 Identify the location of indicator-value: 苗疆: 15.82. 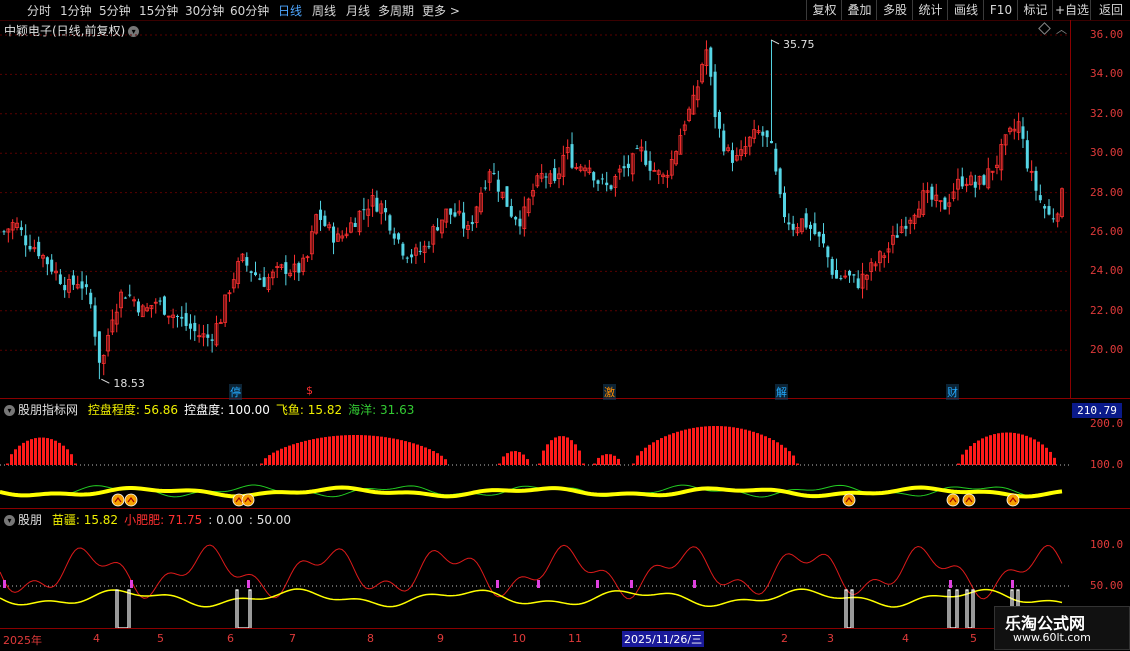
(85, 520).